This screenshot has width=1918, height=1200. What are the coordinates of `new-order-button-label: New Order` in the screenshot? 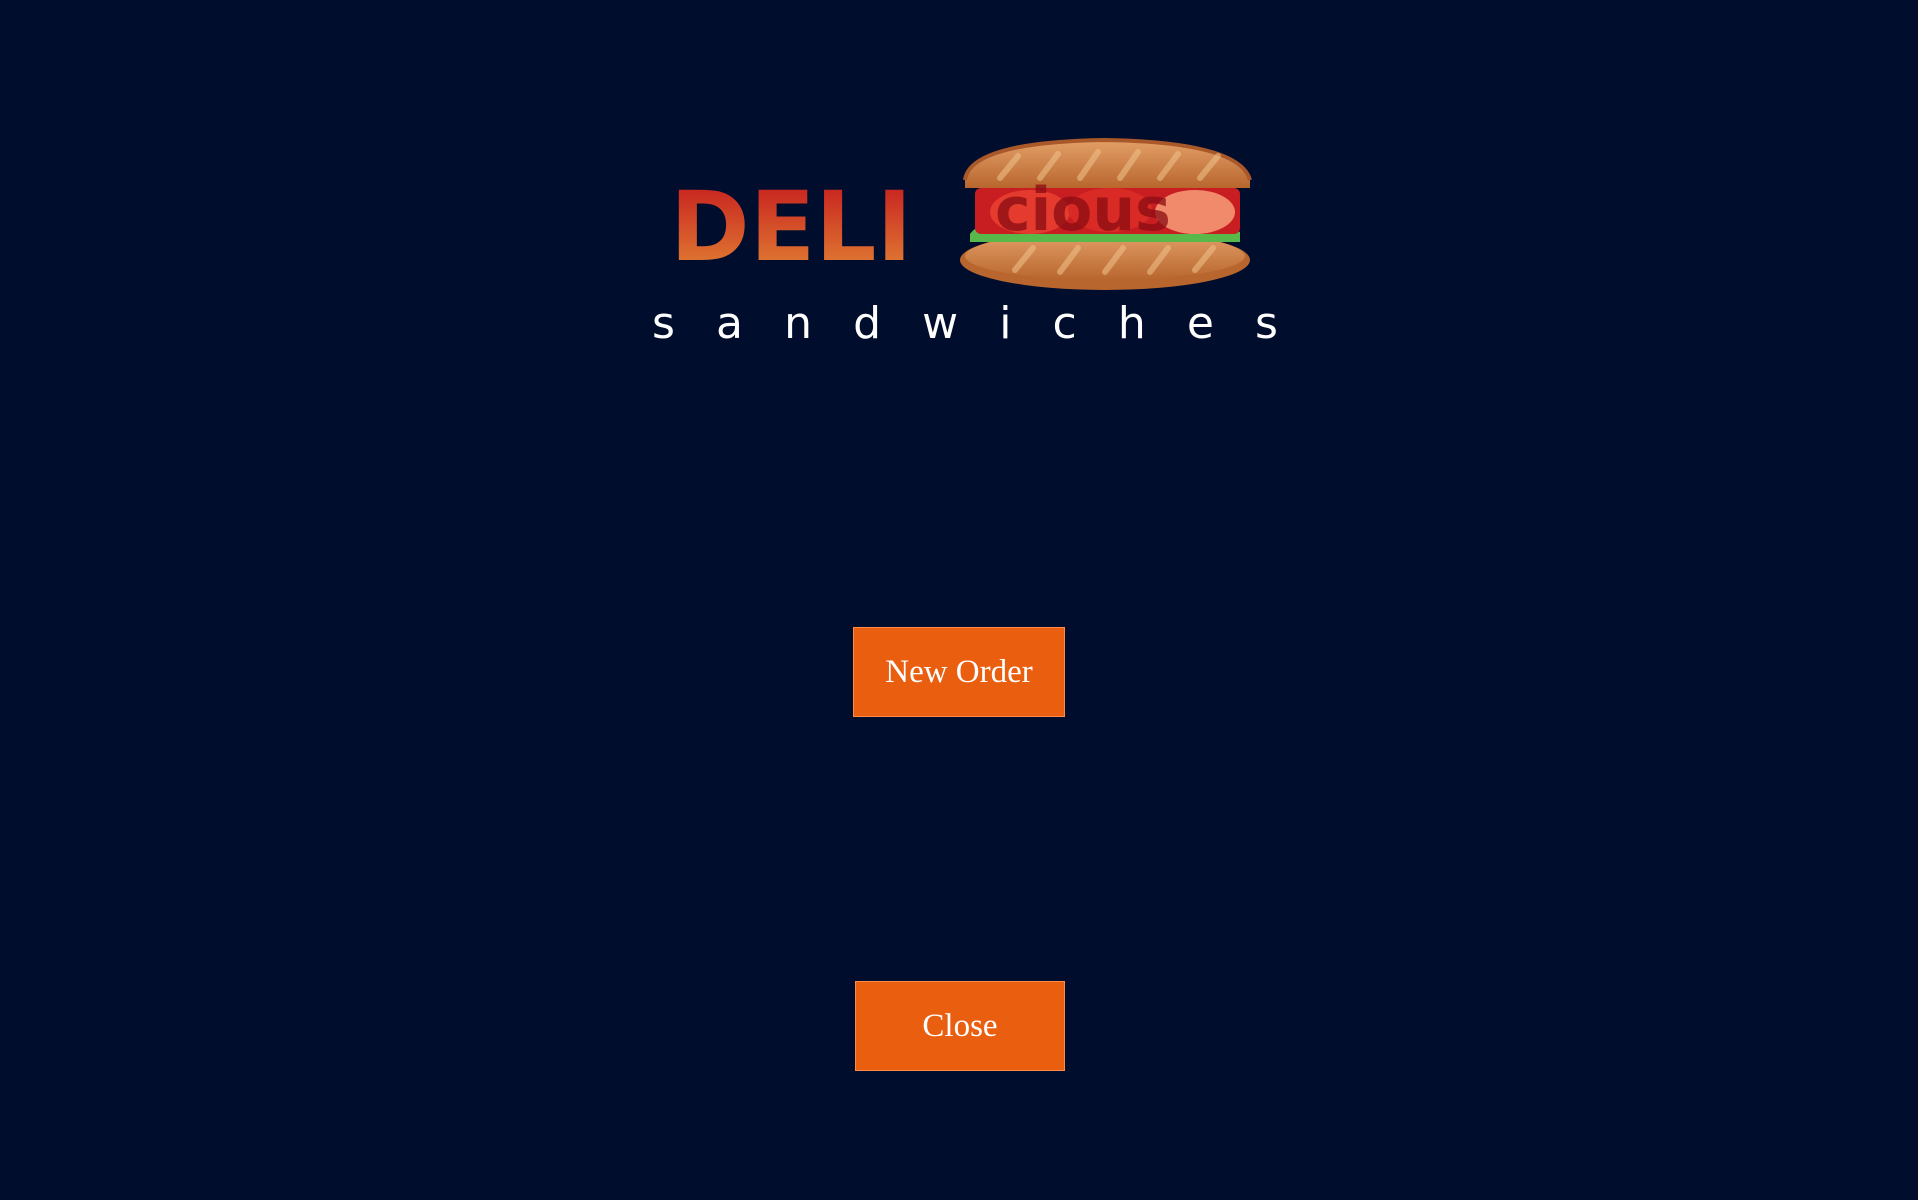 It's located at (959, 671).